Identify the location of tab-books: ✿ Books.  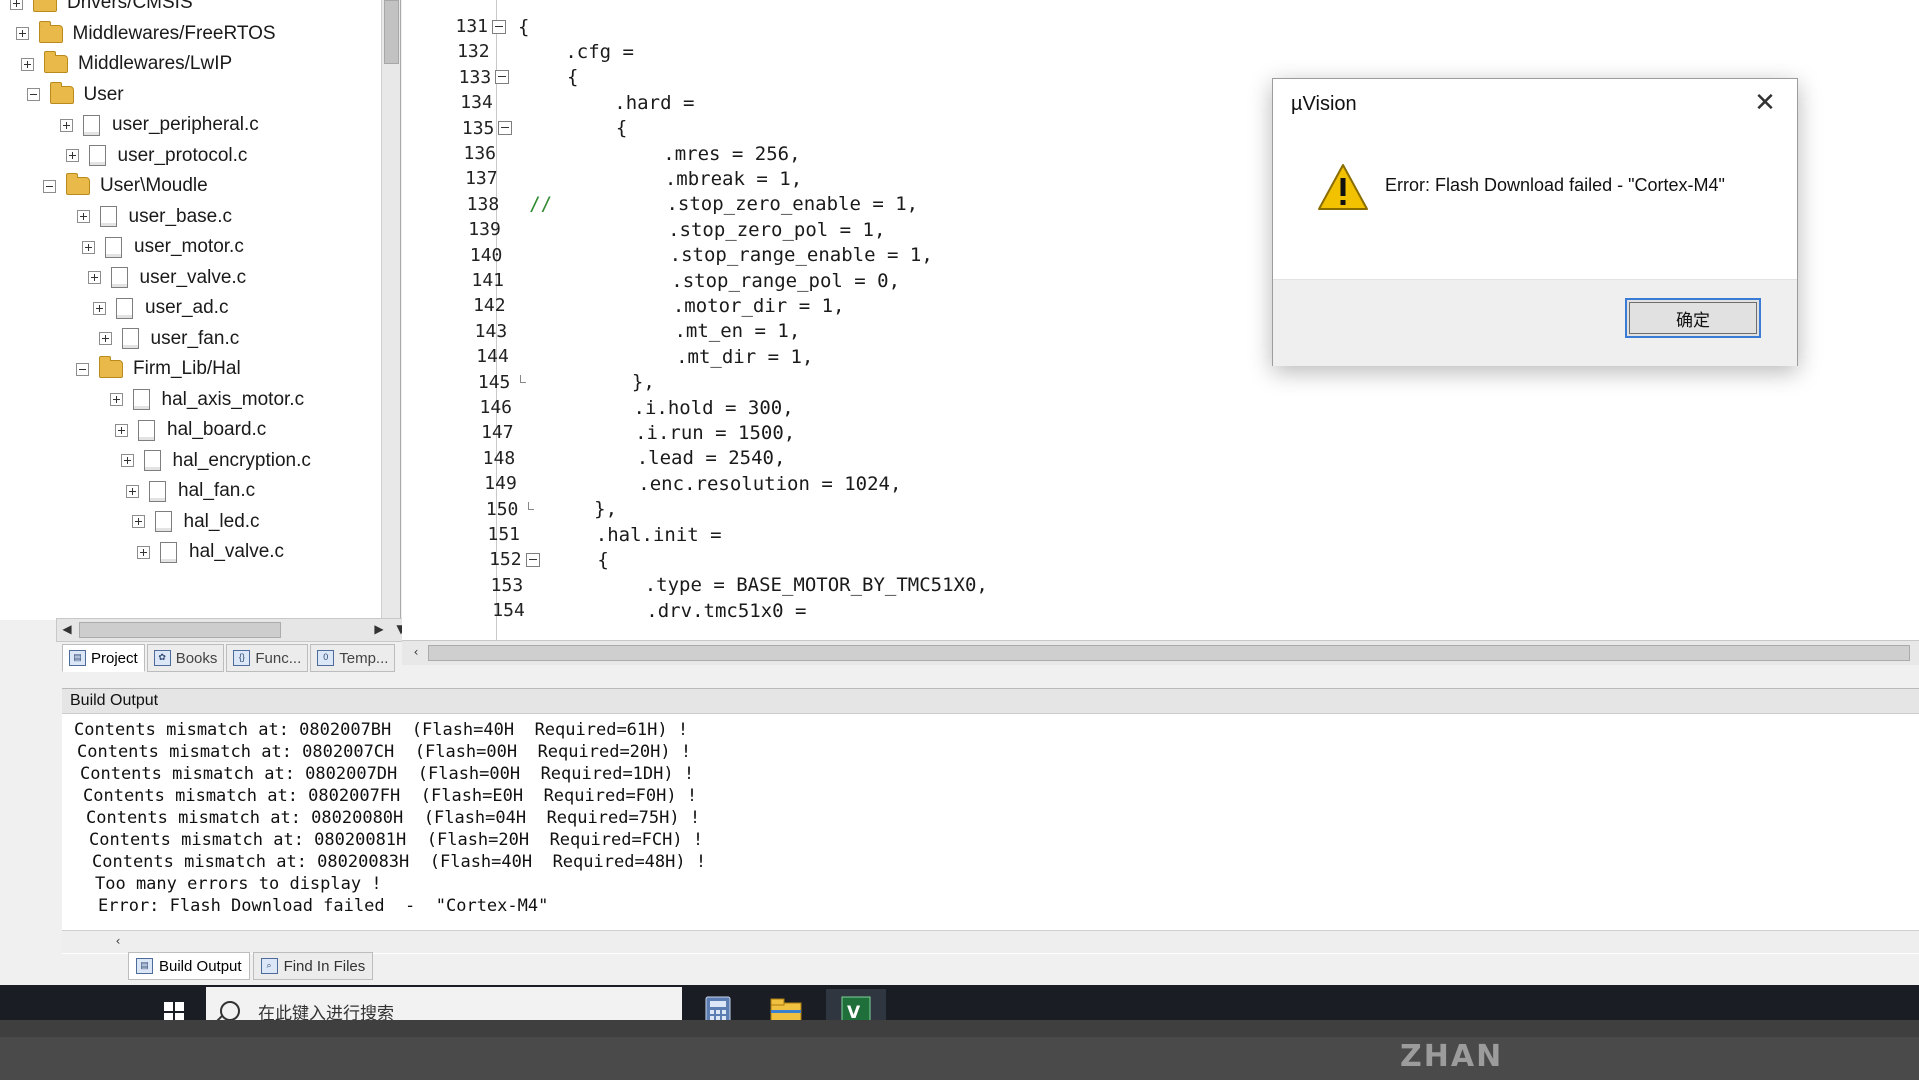
(185, 658).